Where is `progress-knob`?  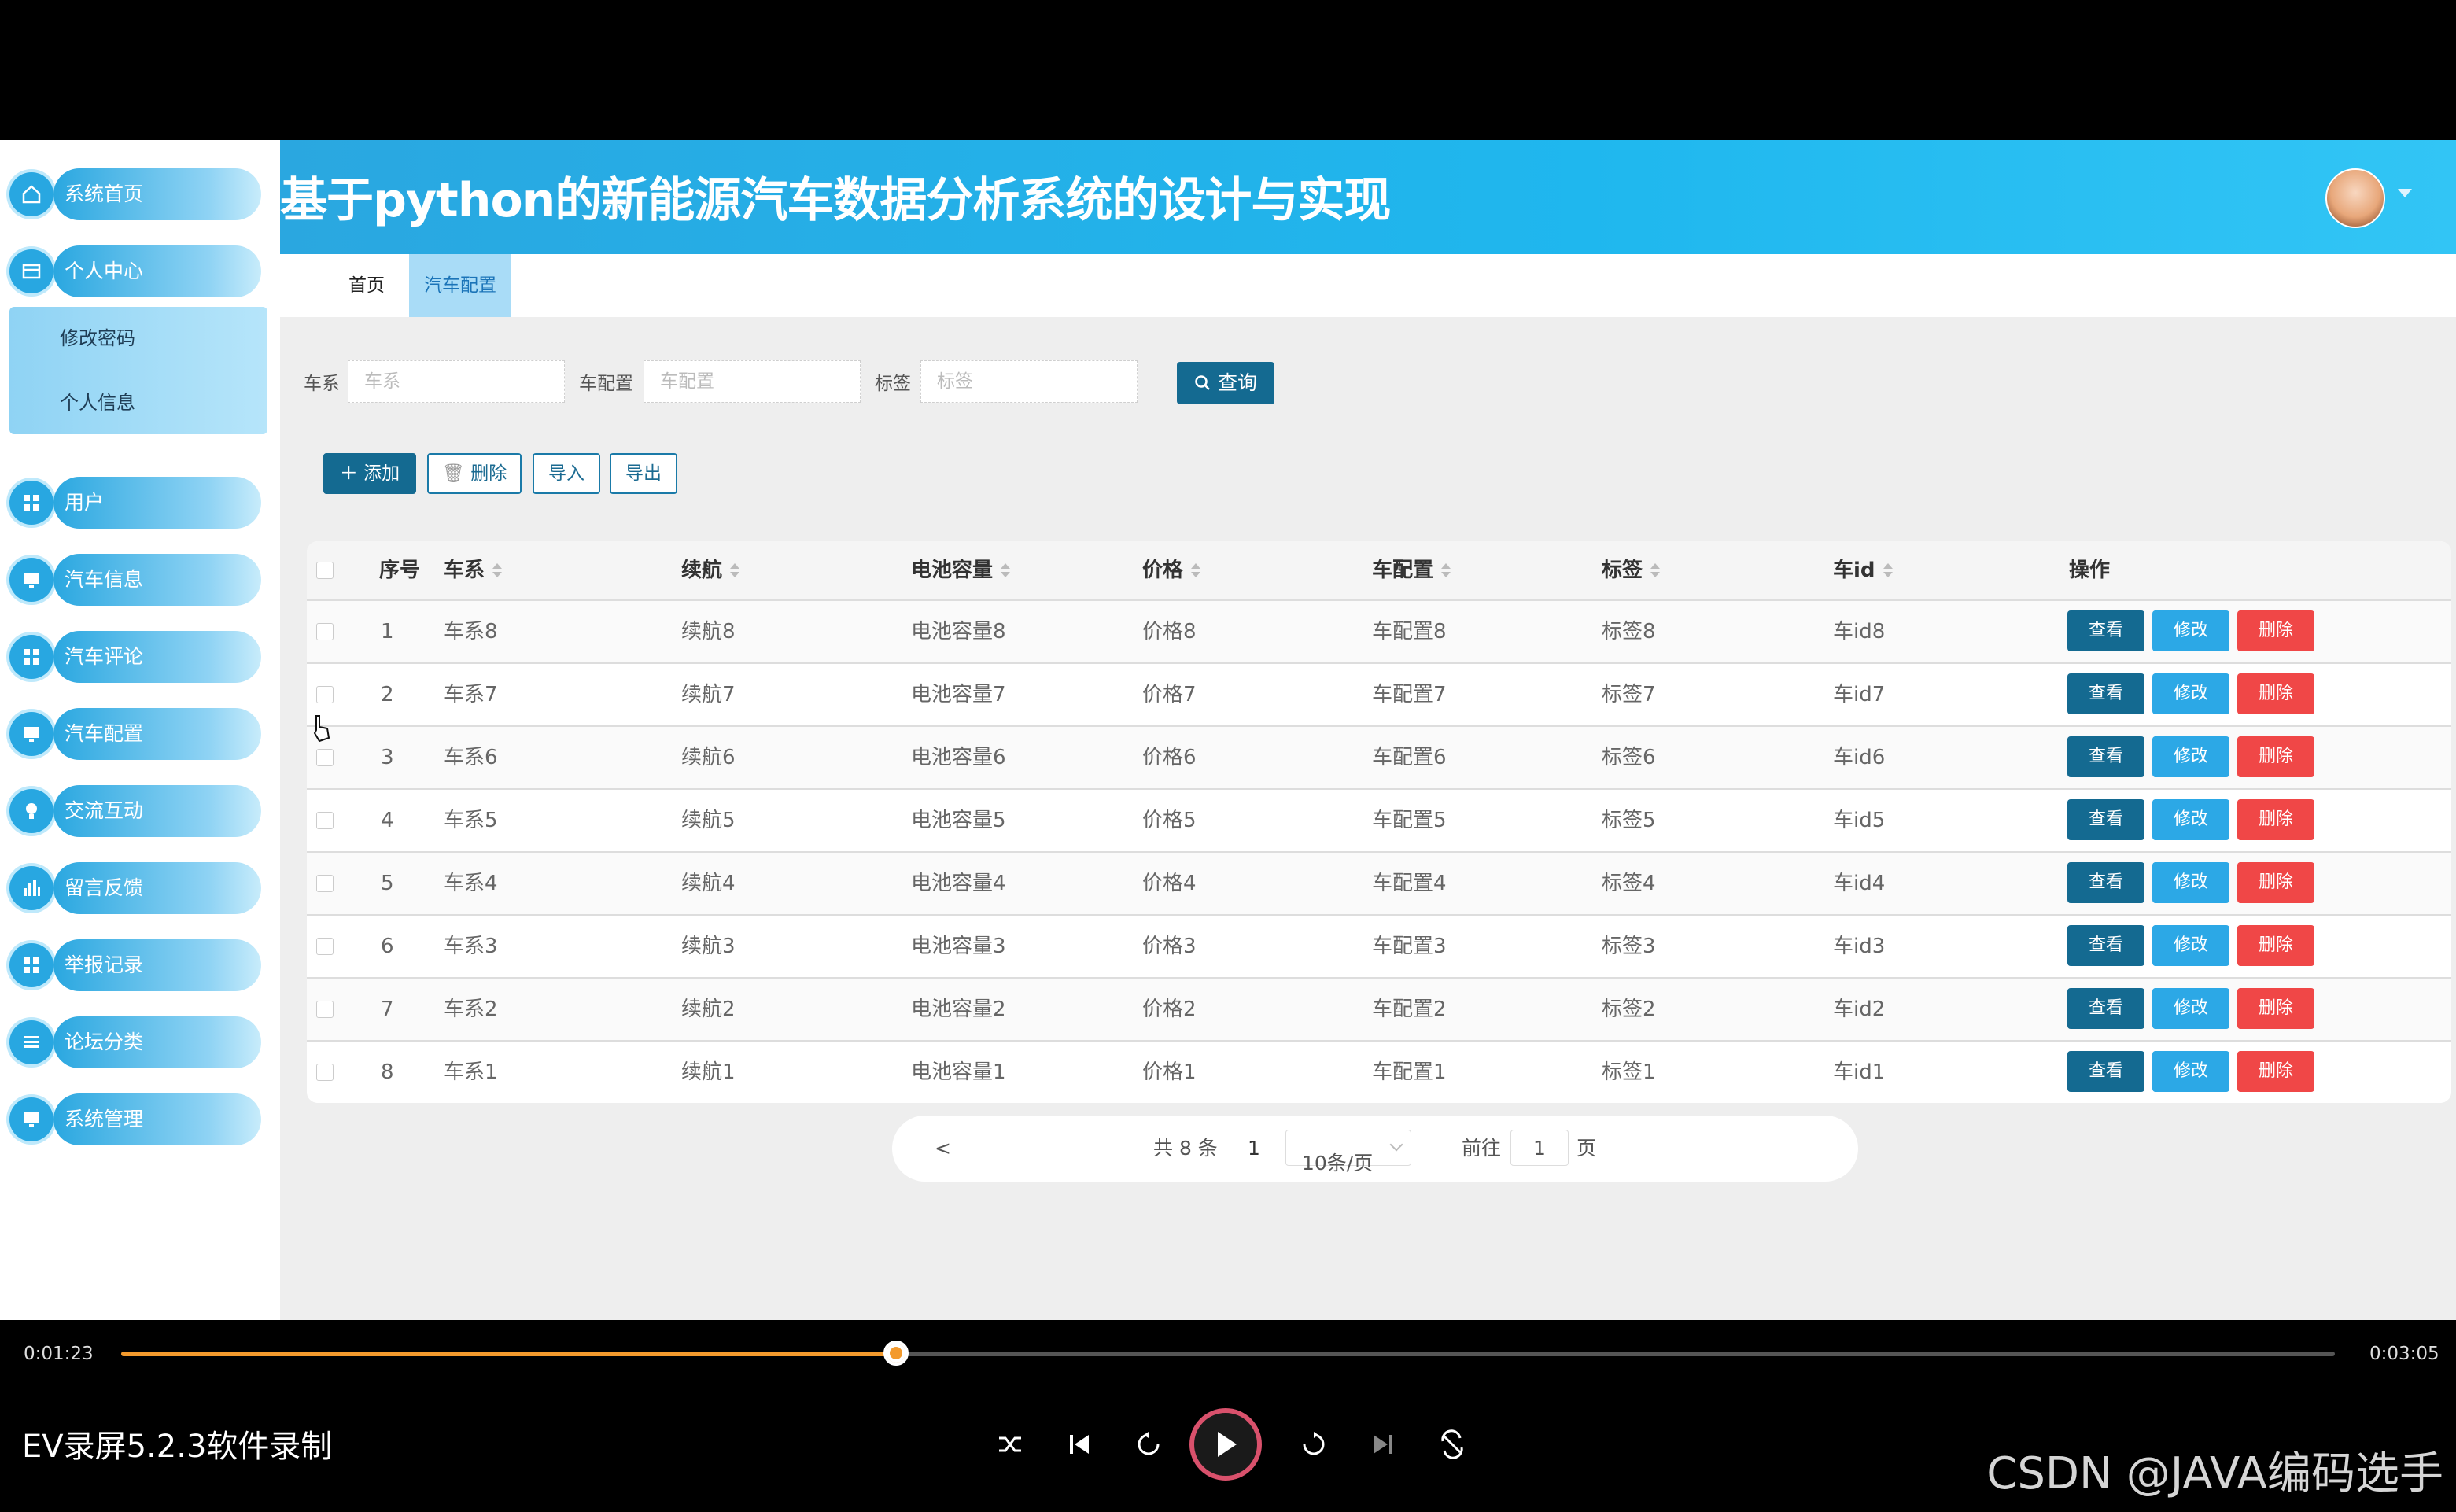 progress-knob is located at coordinates (896, 1353).